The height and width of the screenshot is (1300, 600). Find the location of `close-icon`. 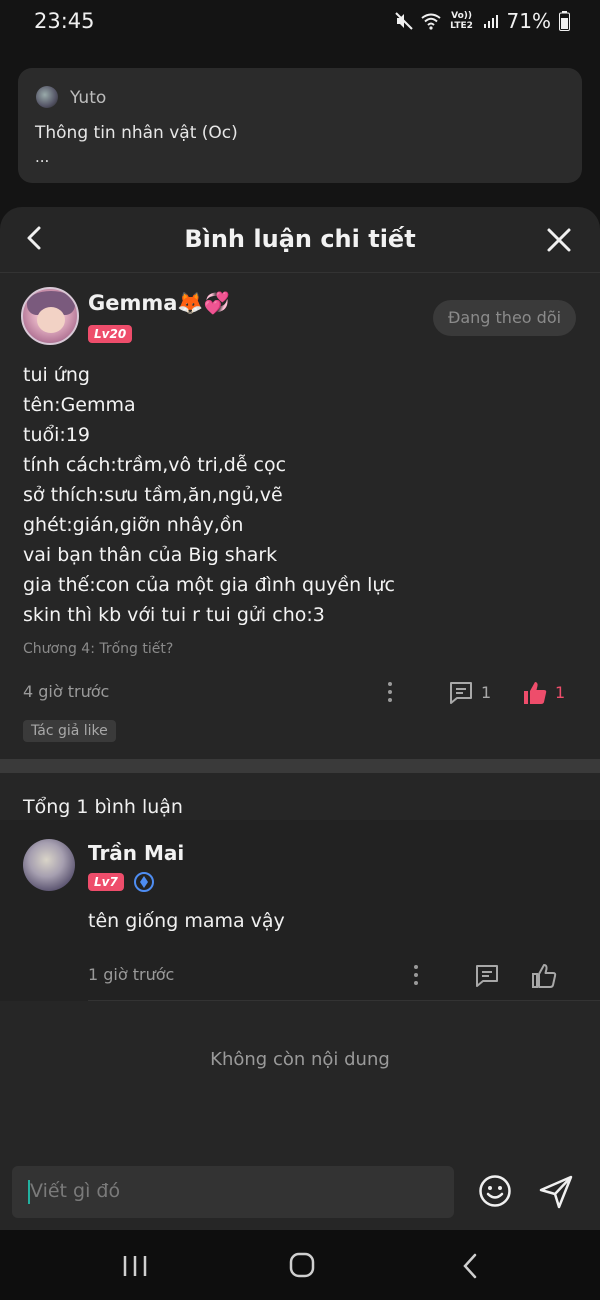

close-icon is located at coordinates (559, 240).